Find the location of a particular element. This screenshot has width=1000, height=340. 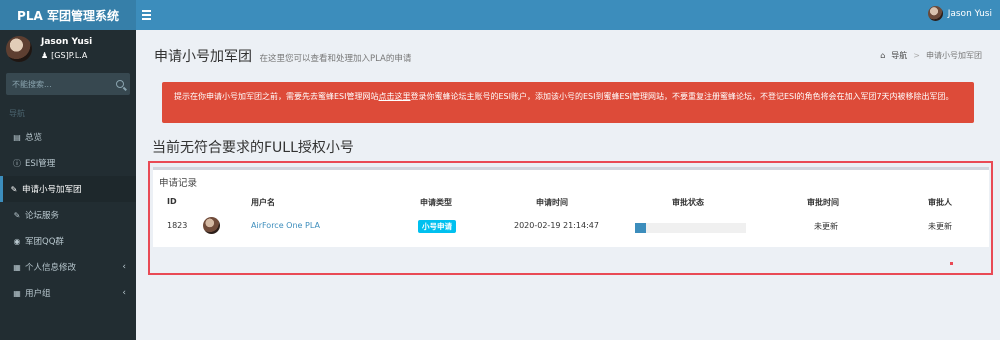

column-header-username: 用户名 is located at coordinates (263, 202).